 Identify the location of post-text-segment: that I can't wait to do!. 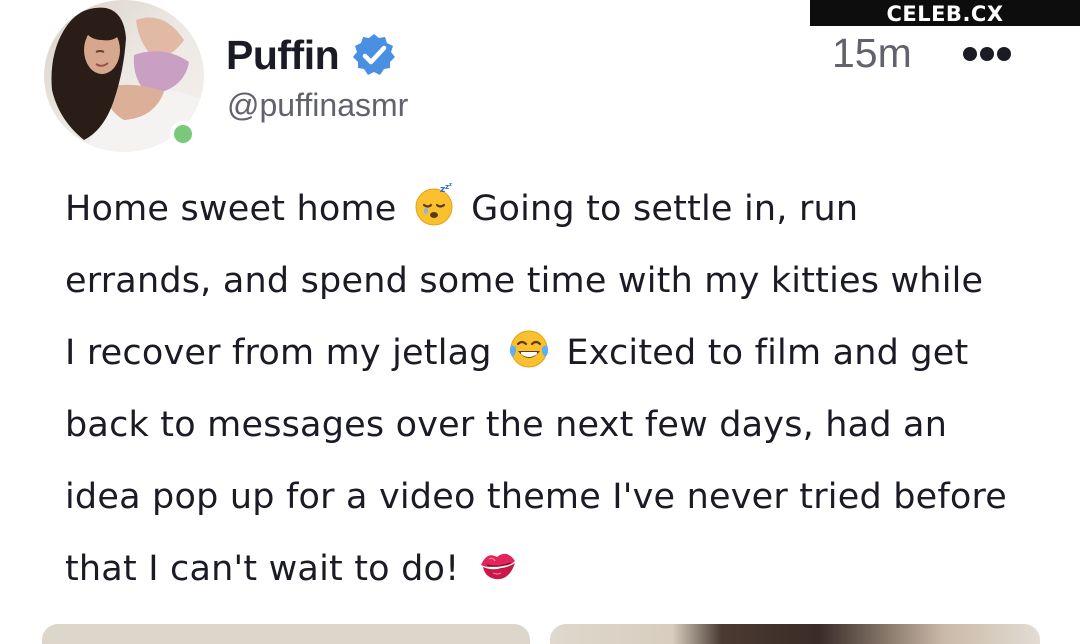
(262, 569).